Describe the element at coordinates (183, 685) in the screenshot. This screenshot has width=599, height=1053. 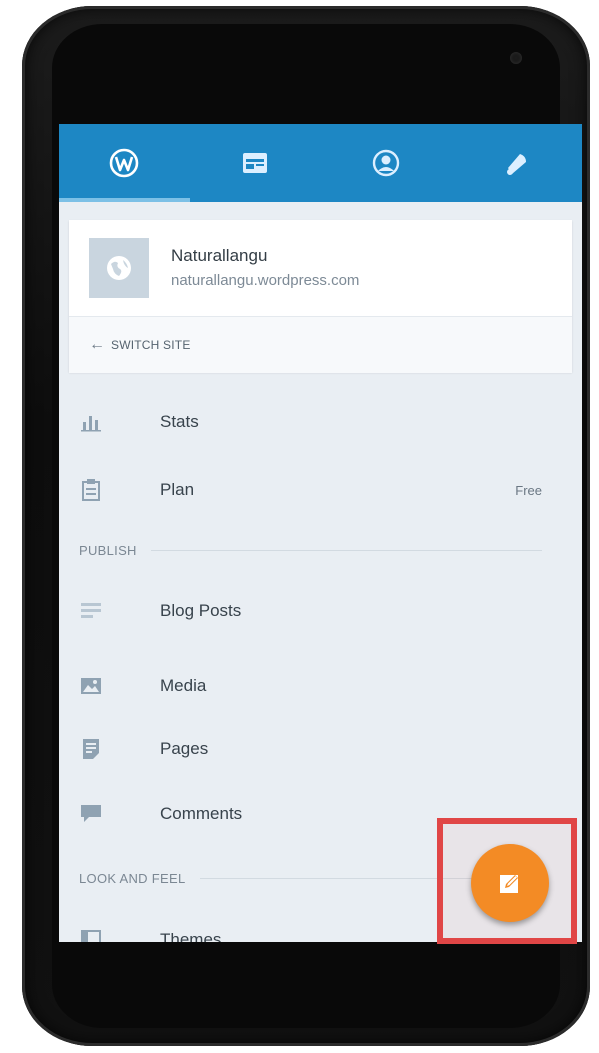
I see `menu-label-media: Media` at that location.